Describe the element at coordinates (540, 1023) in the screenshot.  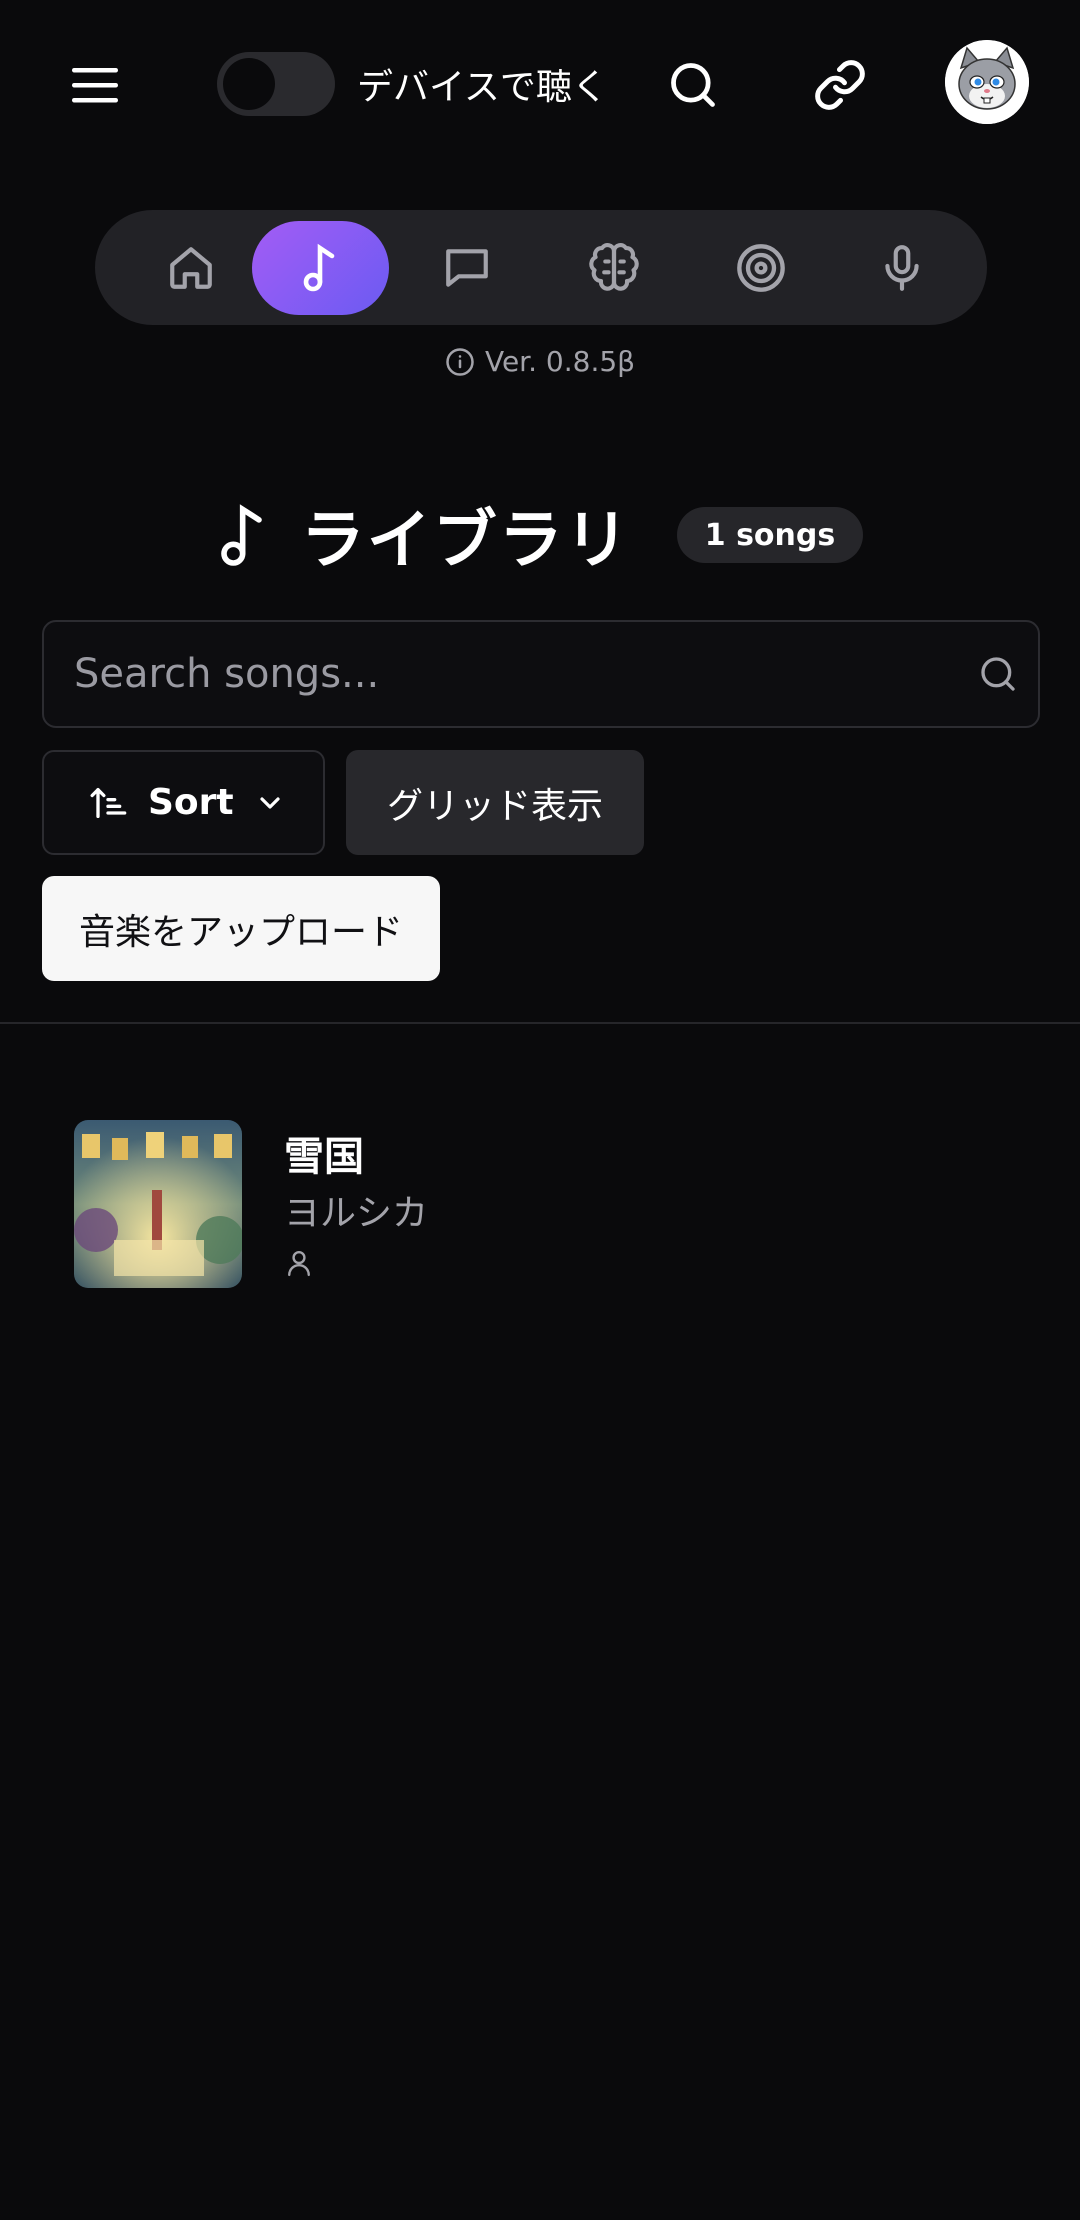
I see `divider` at that location.